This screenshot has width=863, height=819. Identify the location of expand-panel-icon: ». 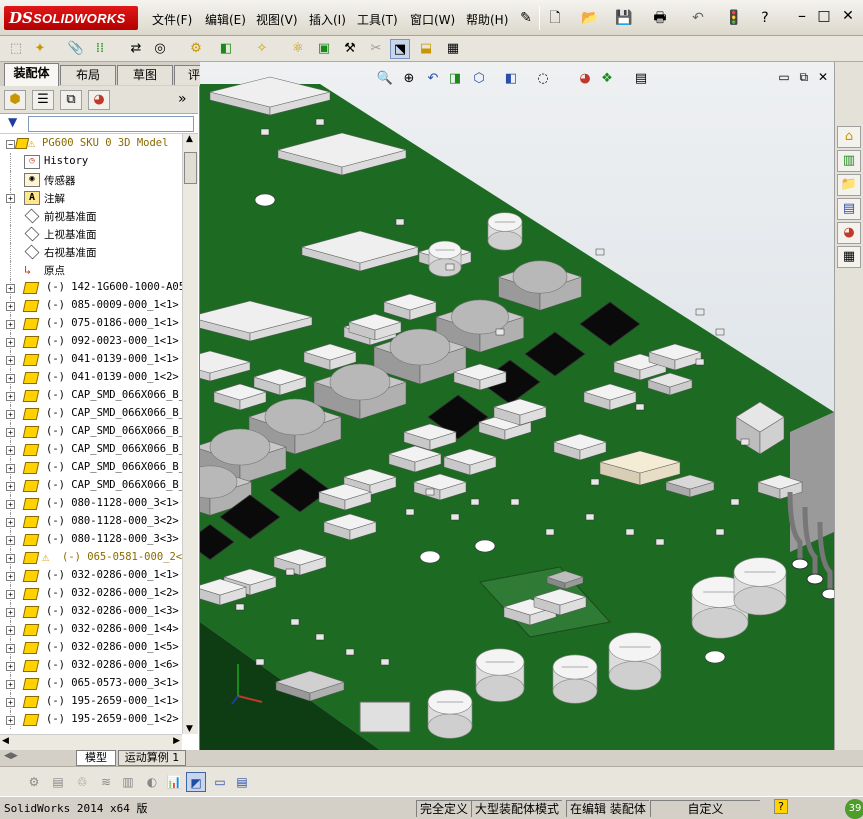
(182, 99).